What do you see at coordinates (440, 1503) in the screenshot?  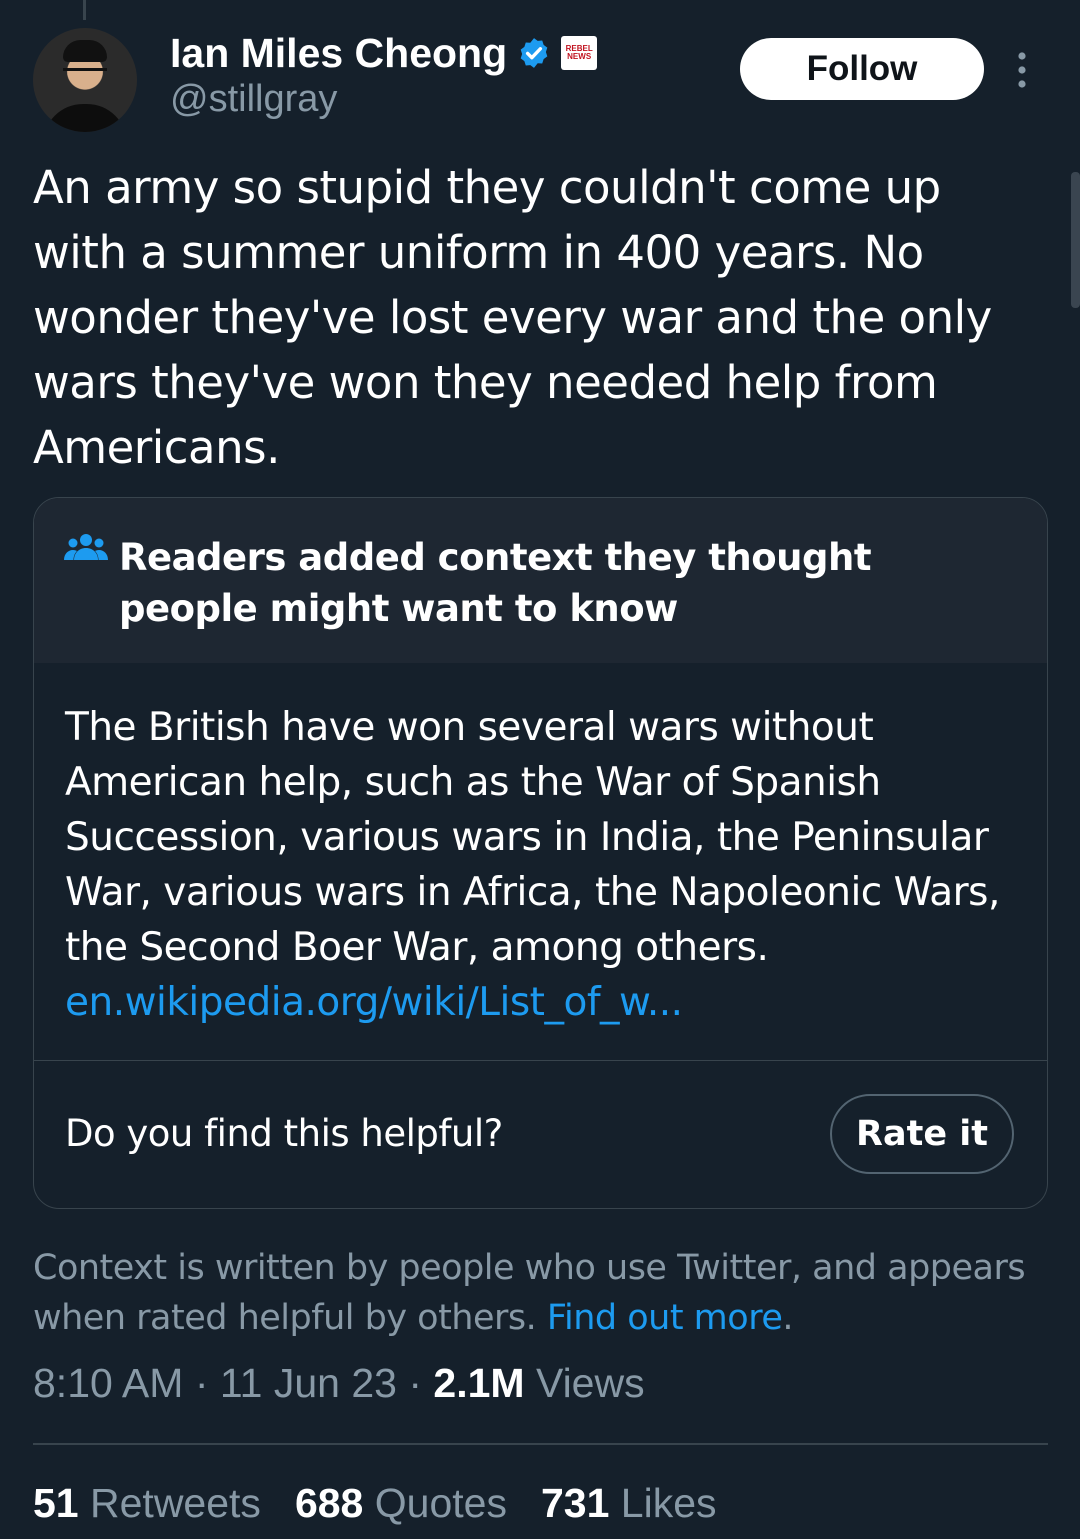 I see `quotes-label: Quotes` at bounding box center [440, 1503].